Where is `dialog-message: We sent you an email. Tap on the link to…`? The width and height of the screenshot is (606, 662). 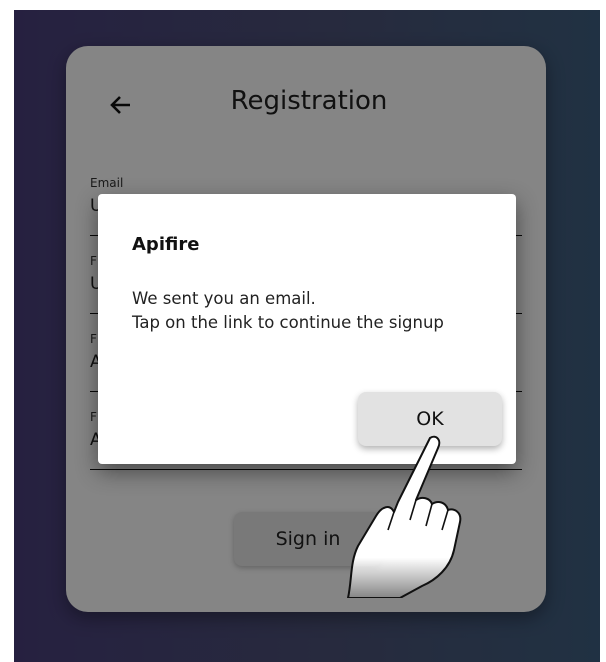
dialog-message: We sent you an email. Tap on the link to… is located at coordinates (317, 311).